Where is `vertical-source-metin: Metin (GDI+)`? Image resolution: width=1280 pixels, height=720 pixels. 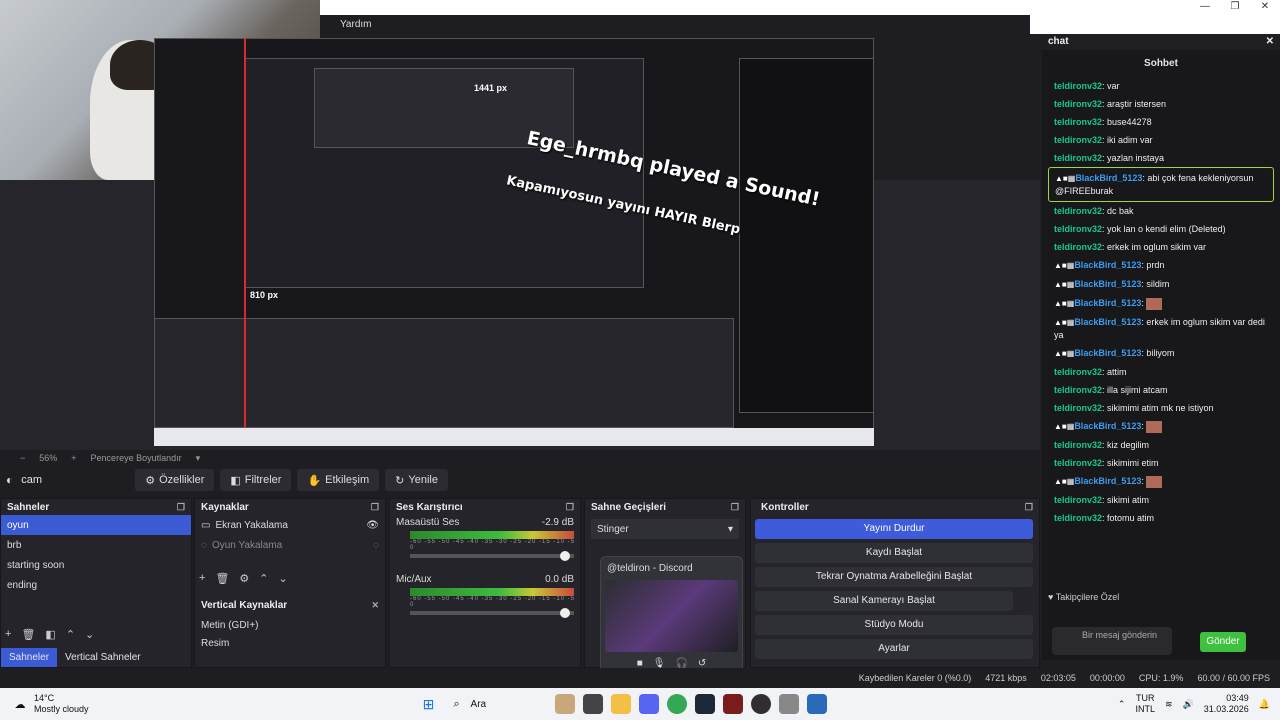
vertical-source-metin: Metin (GDI+) is located at coordinates (290, 625).